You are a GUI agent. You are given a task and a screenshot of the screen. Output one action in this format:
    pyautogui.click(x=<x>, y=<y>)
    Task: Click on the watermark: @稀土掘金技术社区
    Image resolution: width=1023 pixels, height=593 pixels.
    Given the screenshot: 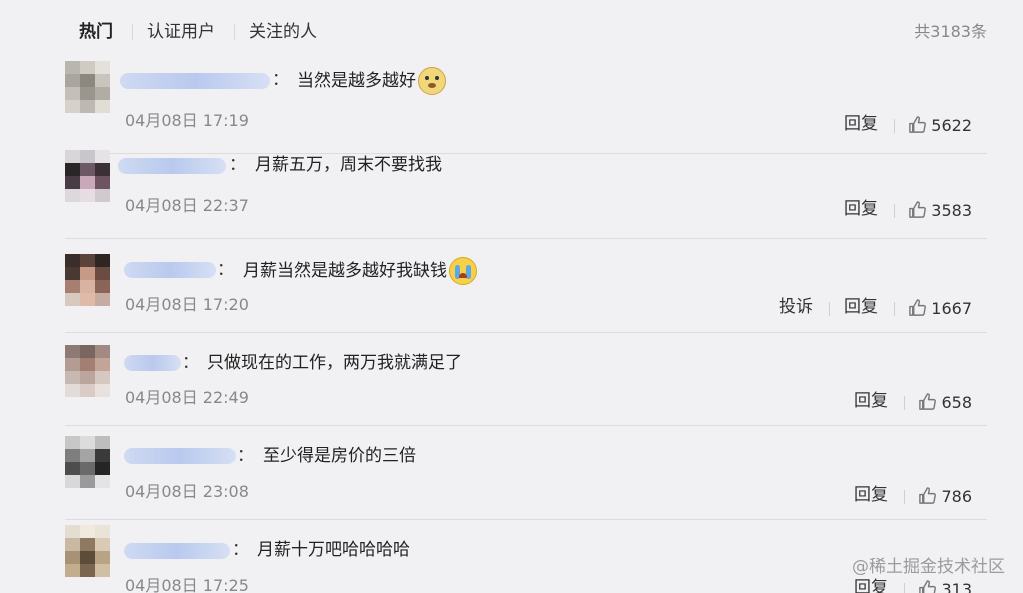 What is the action you would take?
    pyautogui.click(x=928, y=567)
    